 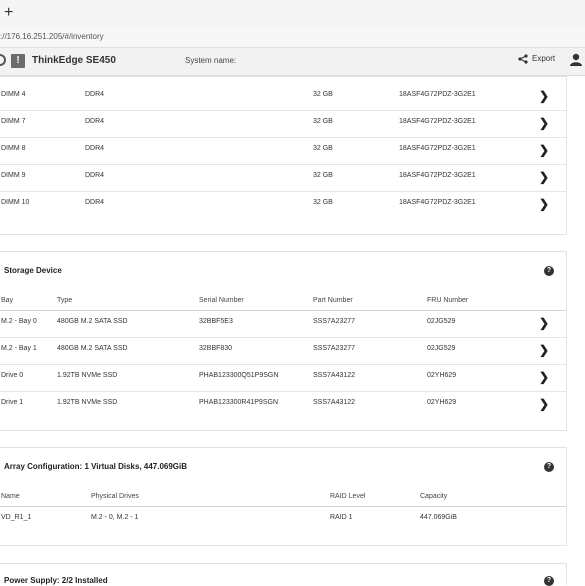 What do you see at coordinates (292, 38) in the screenshot?
I see `address-bar: ://176.16.251.205/#/inventory` at bounding box center [292, 38].